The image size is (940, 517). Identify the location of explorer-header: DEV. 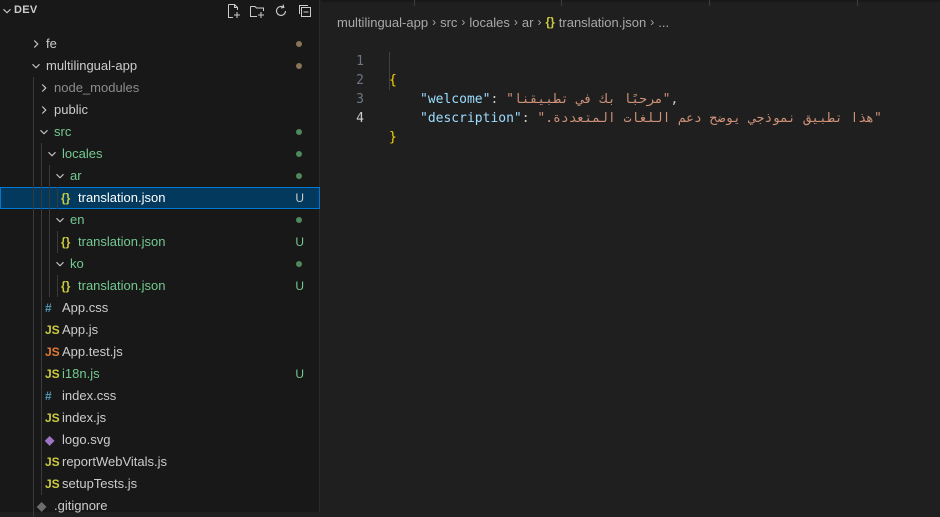
(160, 11).